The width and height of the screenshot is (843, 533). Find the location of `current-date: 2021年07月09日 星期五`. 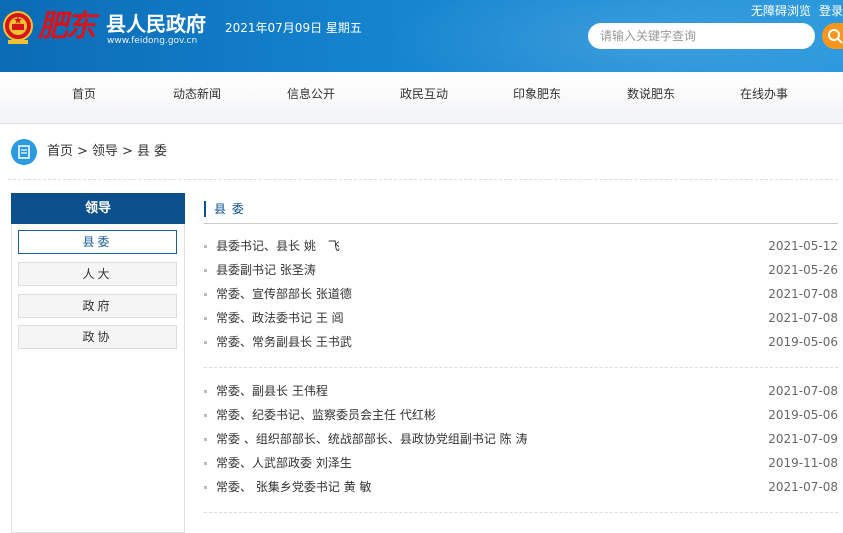

current-date: 2021年07月09日 星期五 is located at coordinates (293, 28).